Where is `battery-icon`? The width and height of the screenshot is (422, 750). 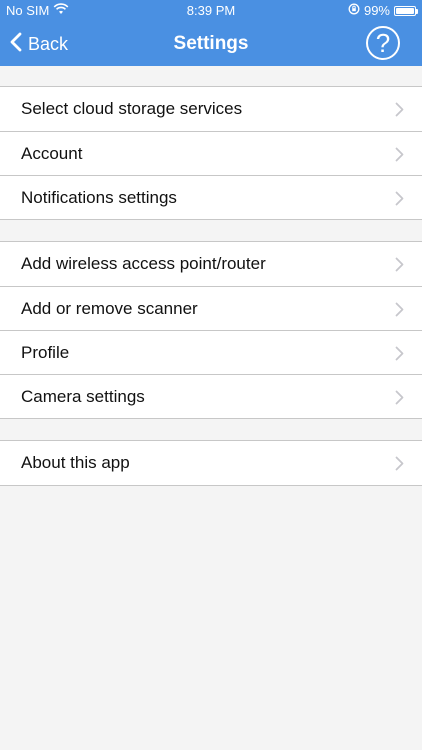 battery-icon is located at coordinates (406, 11).